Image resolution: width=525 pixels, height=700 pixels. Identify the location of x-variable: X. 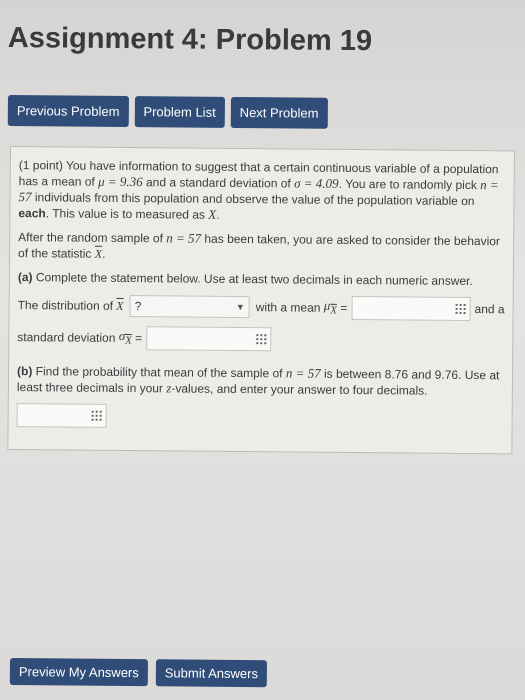
(212, 214).